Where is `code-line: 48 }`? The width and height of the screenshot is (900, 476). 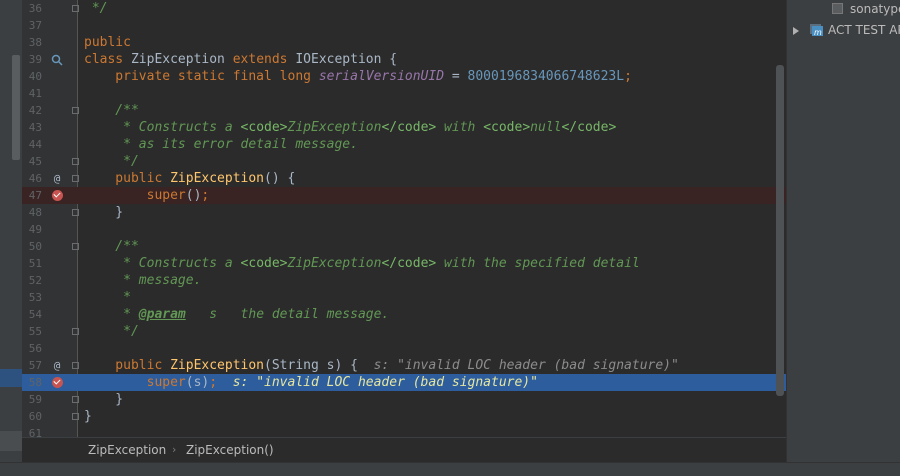 code-line: 48 } is located at coordinates (404, 212).